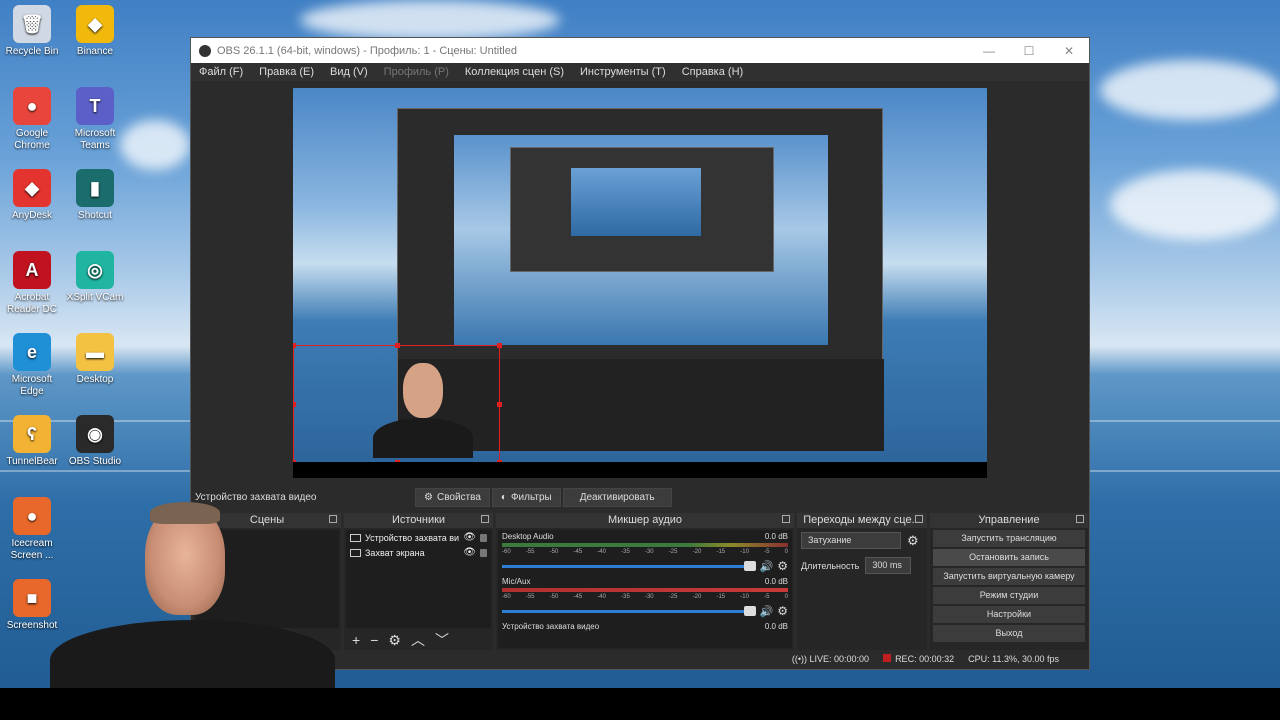 Image resolution: width=1280 pixels, height=720 pixels. What do you see at coordinates (412, 537) in the screenshot?
I see `source-label: Устройство захвата ви` at bounding box center [412, 537].